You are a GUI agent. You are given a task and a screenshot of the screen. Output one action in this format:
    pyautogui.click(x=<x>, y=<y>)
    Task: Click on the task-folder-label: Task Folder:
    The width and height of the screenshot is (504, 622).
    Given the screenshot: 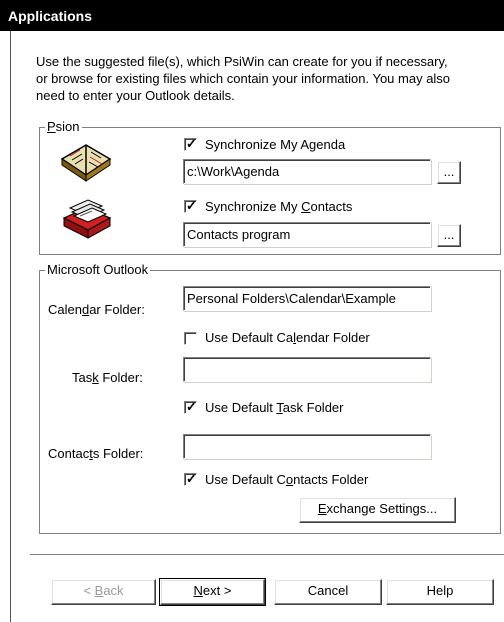 What is the action you would take?
    pyautogui.click(x=107, y=377)
    